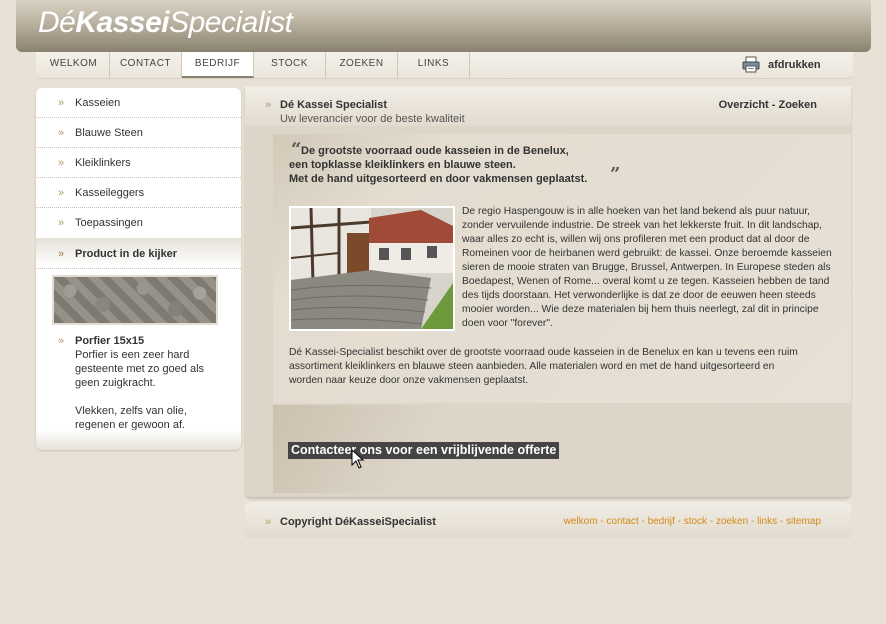  I want to click on copyright: Copyright DéKasseiSpecialist, so click(358, 522).